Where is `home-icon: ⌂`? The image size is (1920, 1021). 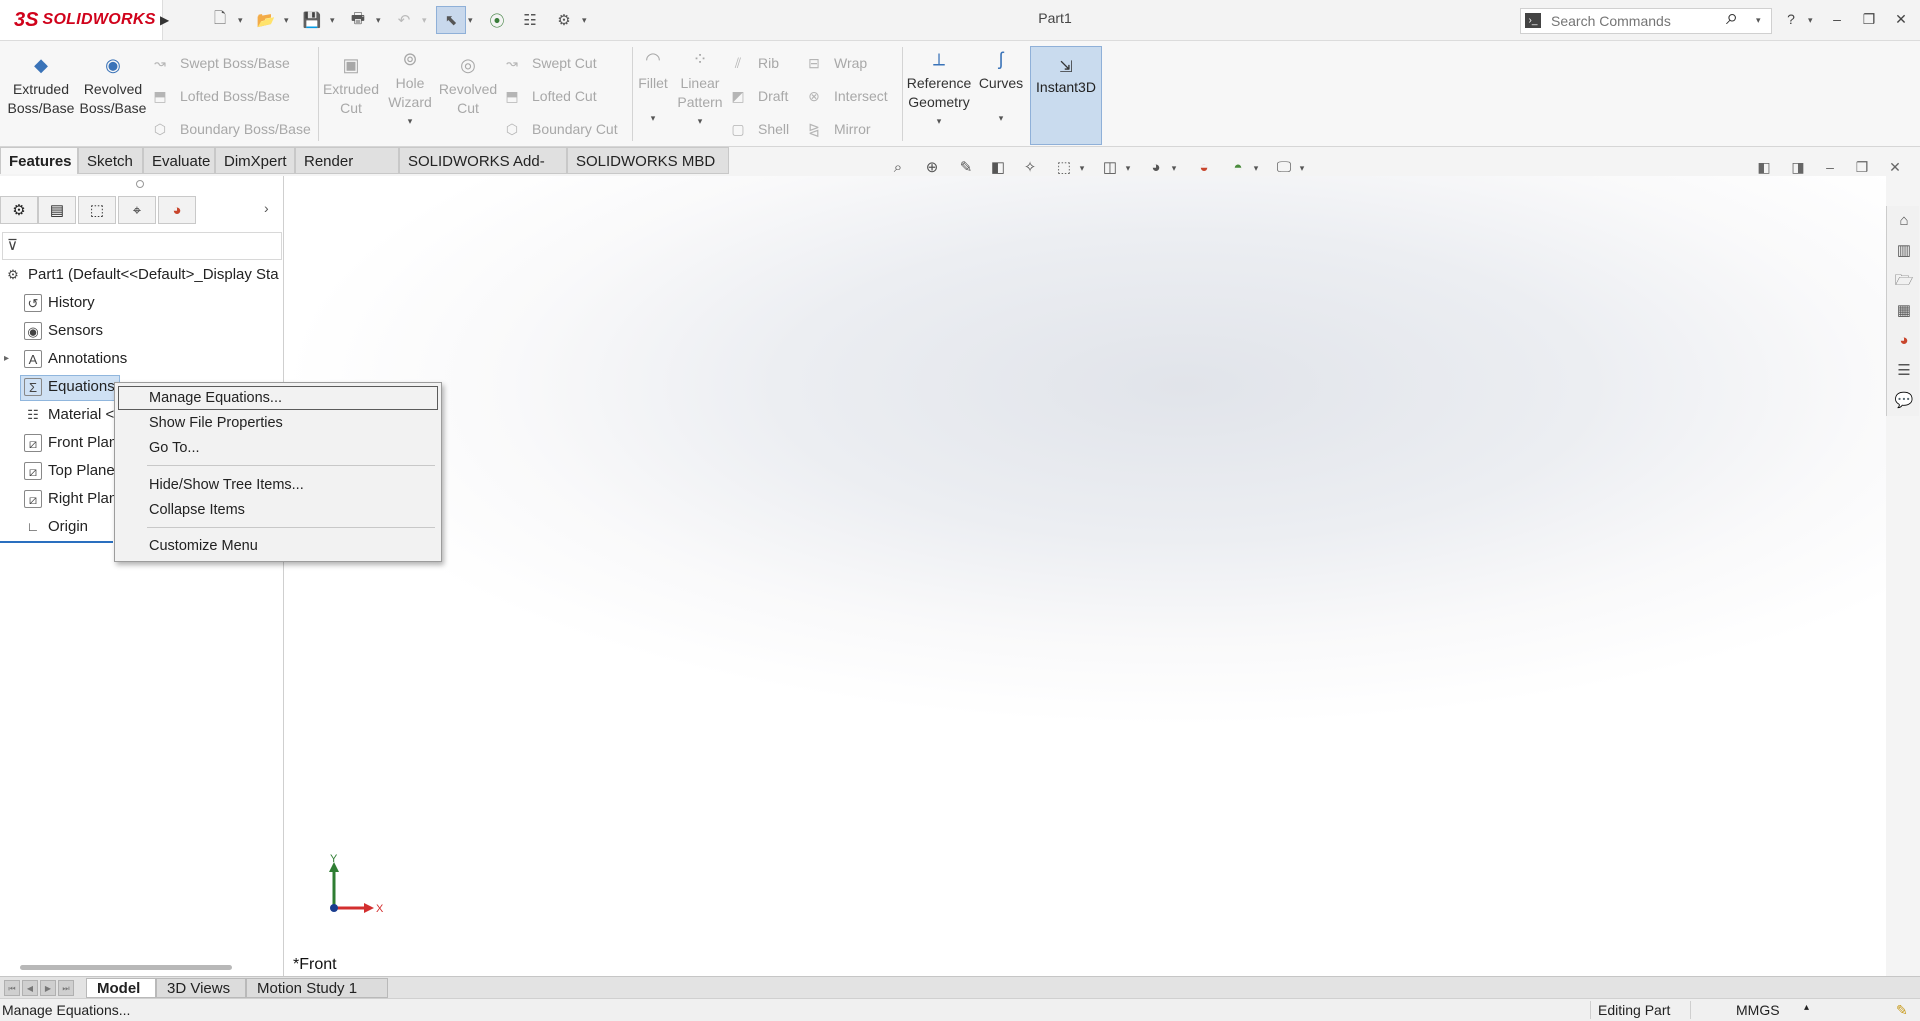 home-icon: ⌂ is located at coordinates (1904, 221).